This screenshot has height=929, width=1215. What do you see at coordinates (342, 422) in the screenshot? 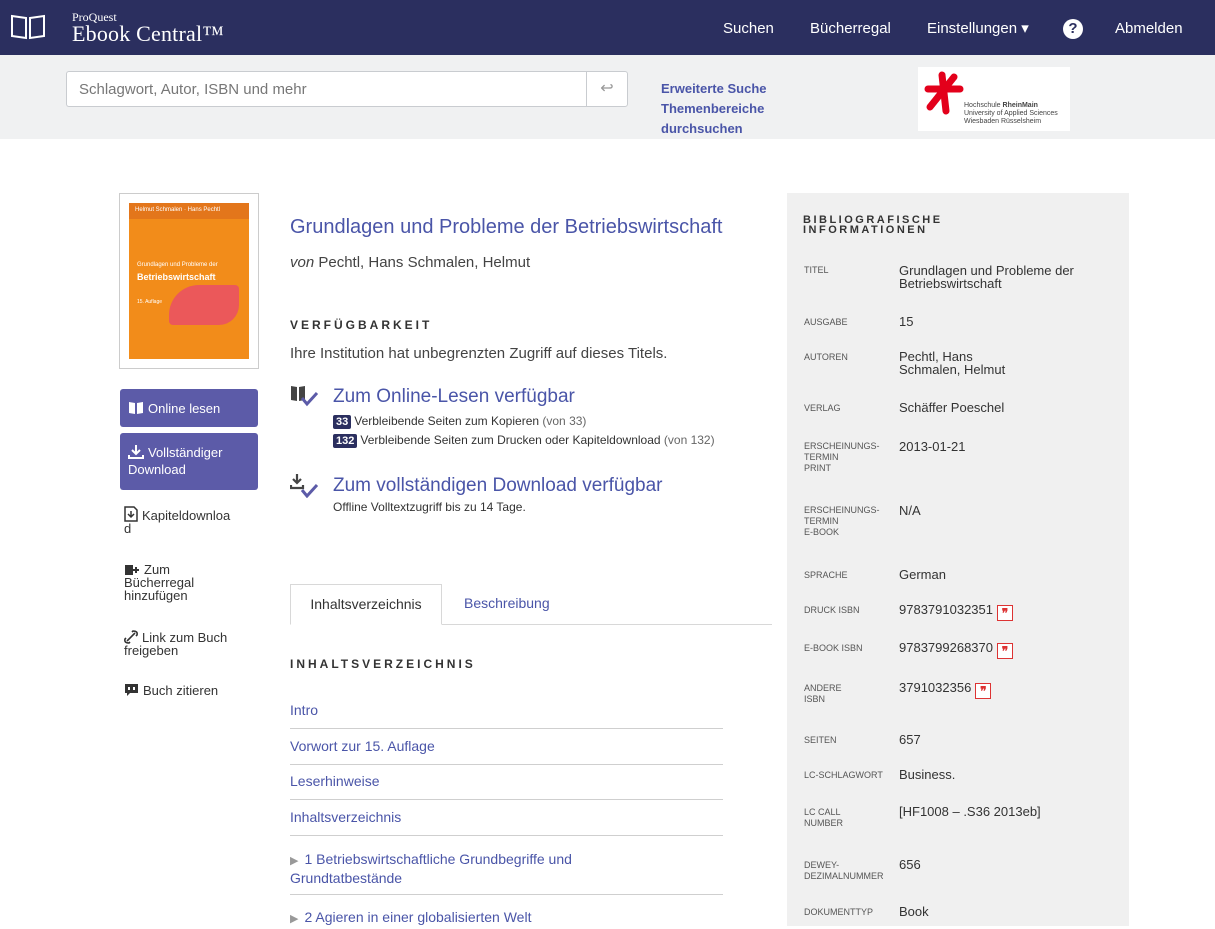
I see `copy-count-badge: 33` at bounding box center [342, 422].